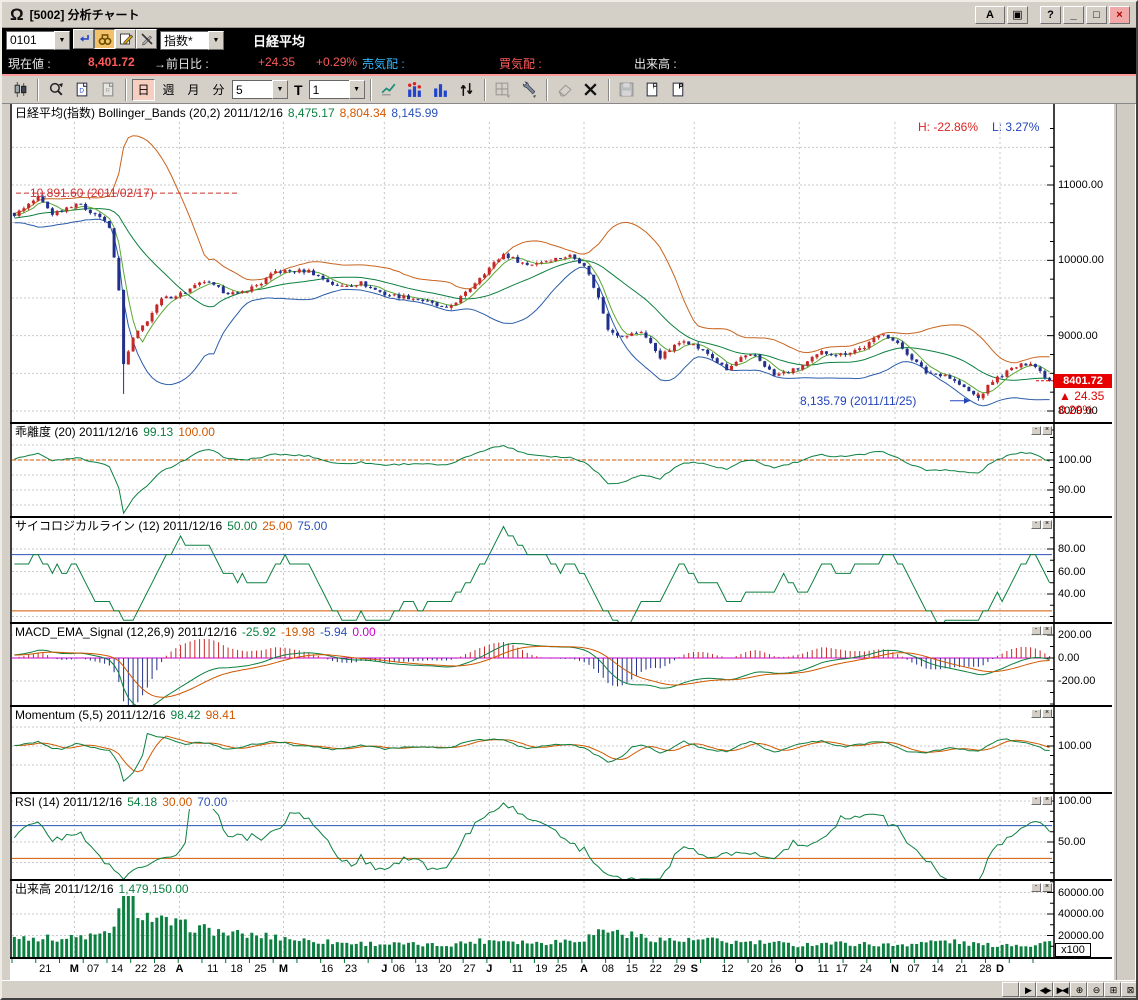 The width and height of the screenshot is (1138, 1000). Describe the element at coordinates (631, 969) in the screenshot. I see `x-axis-label: 15` at that location.